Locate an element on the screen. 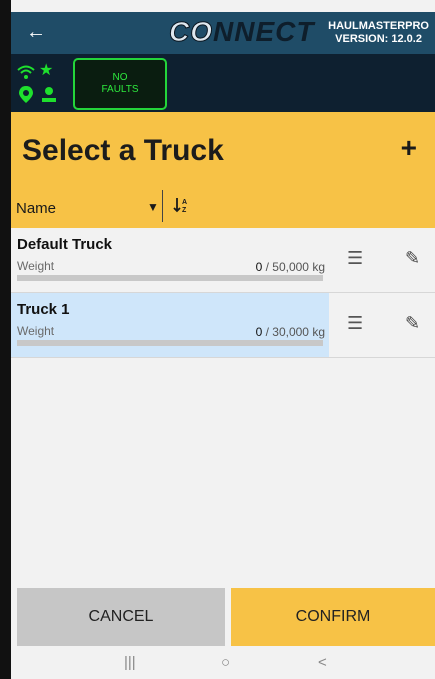  cancel-button: CANCEL is located at coordinates (121, 617).